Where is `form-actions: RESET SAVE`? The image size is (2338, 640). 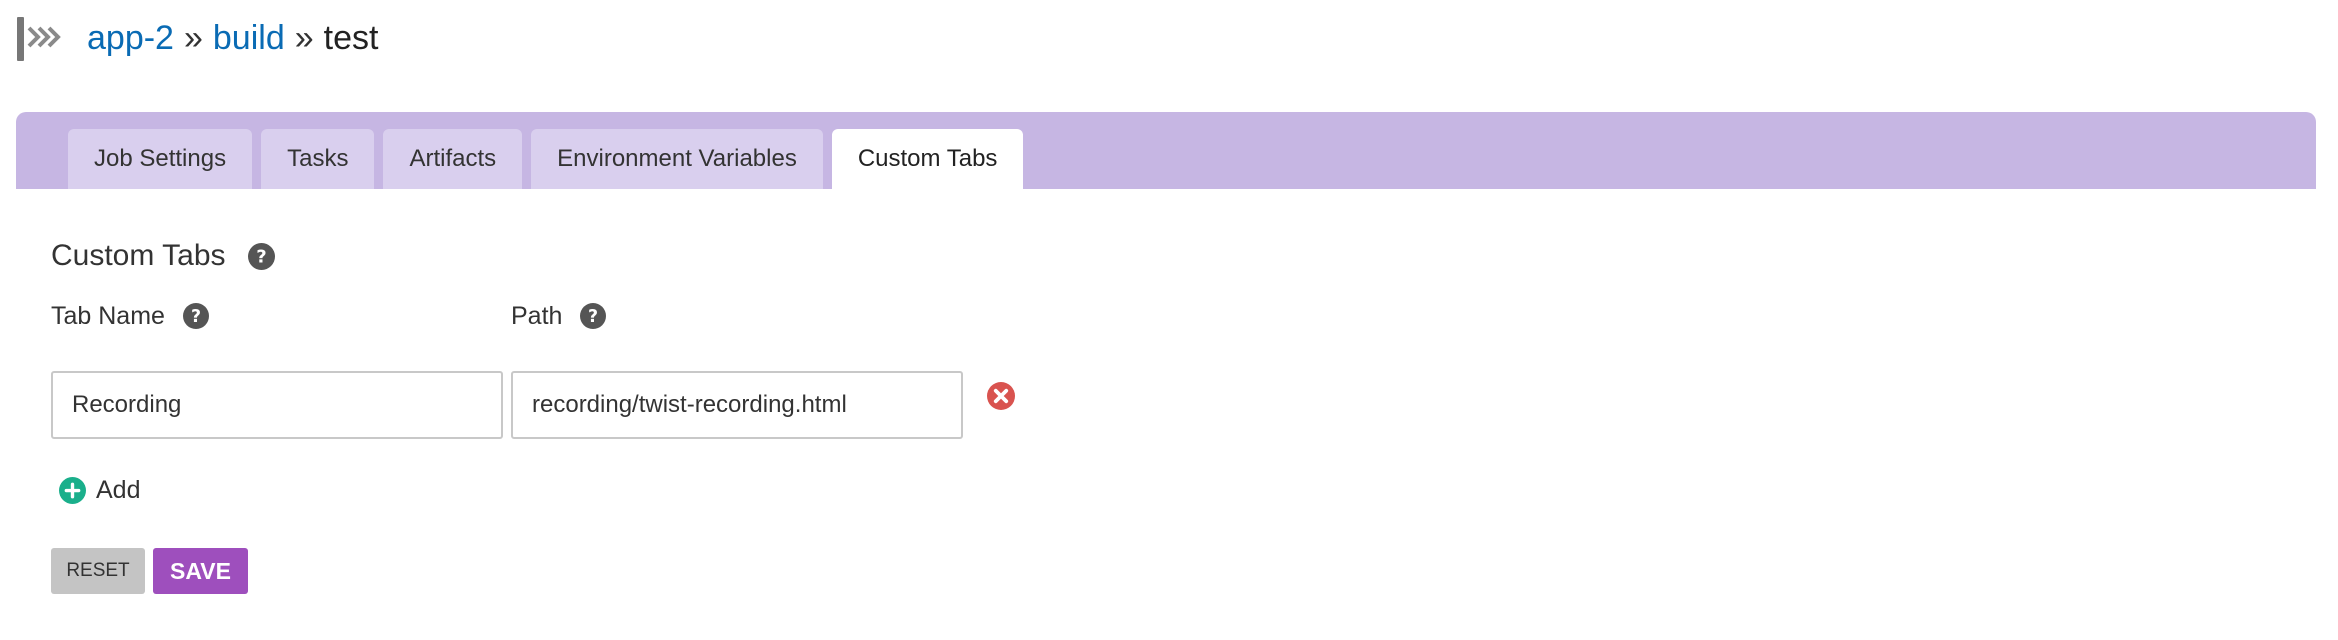 form-actions: RESET SAVE is located at coordinates (149, 571).